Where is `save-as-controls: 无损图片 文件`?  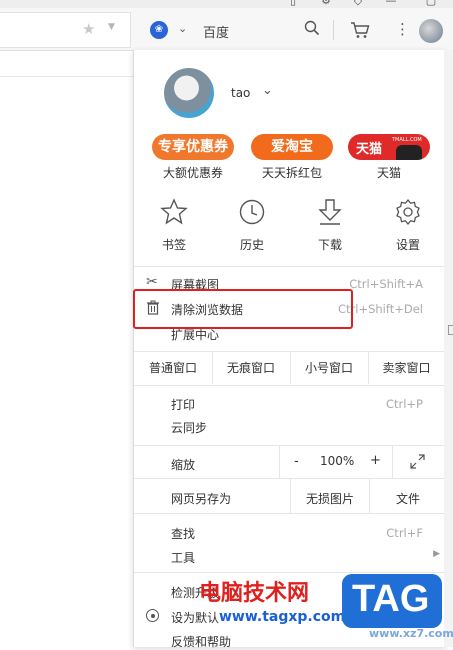 save-as-controls: 无损图片 文件 is located at coordinates (368, 496).